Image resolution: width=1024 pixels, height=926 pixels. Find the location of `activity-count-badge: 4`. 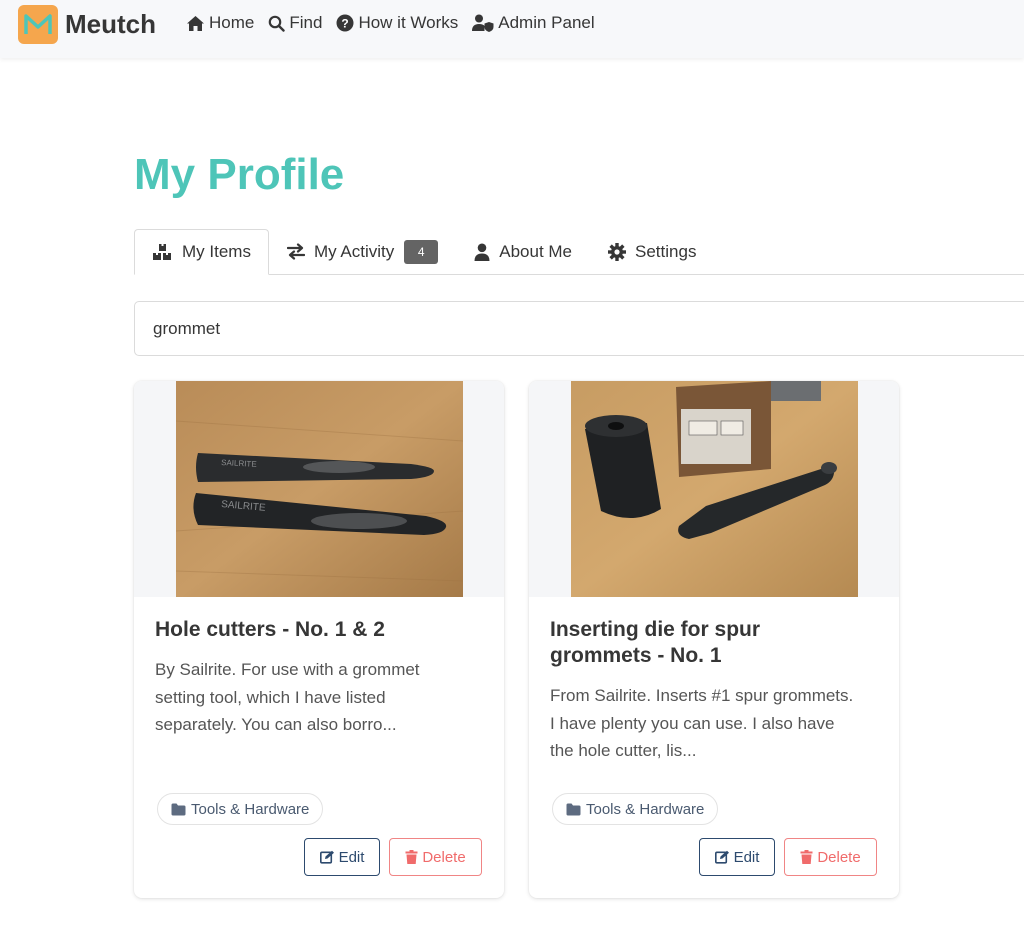

activity-count-badge: 4 is located at coordinates (421, 251).